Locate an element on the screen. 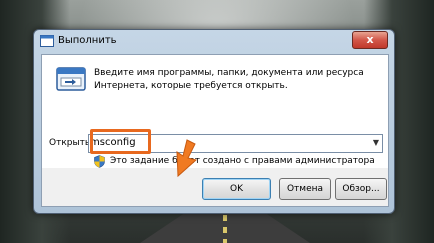 The image size is (434, 243). ok-button: OK is located at coordinates (236, 189).